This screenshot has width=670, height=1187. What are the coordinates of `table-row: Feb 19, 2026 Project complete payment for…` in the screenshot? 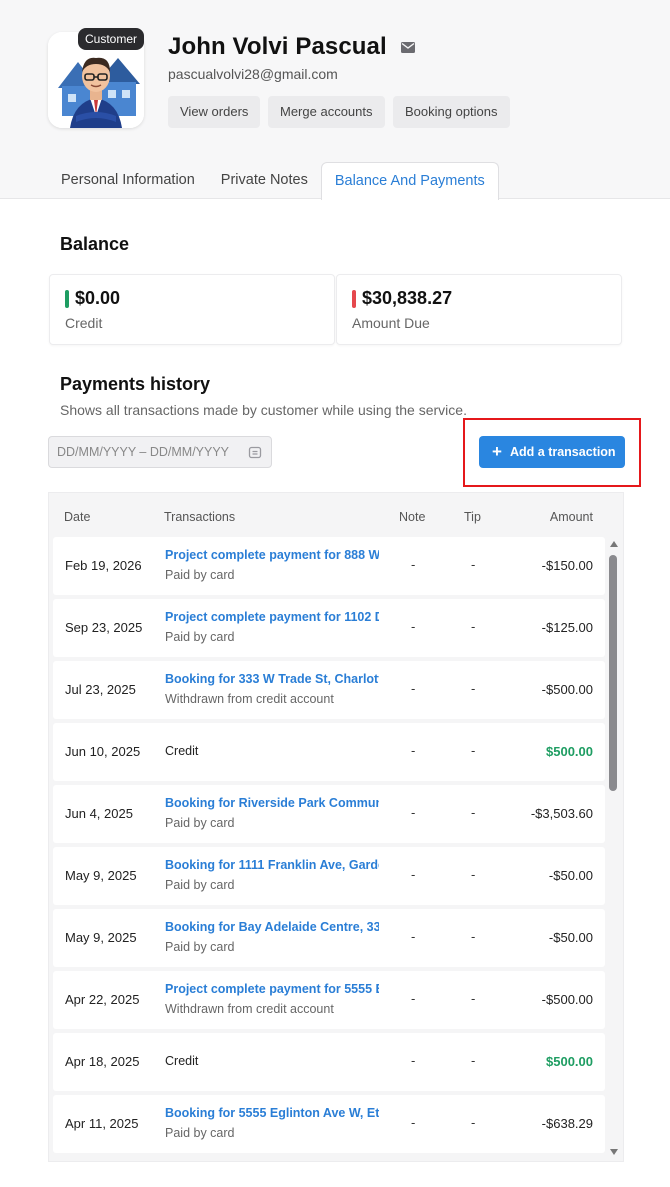 It's located at (329, 566).